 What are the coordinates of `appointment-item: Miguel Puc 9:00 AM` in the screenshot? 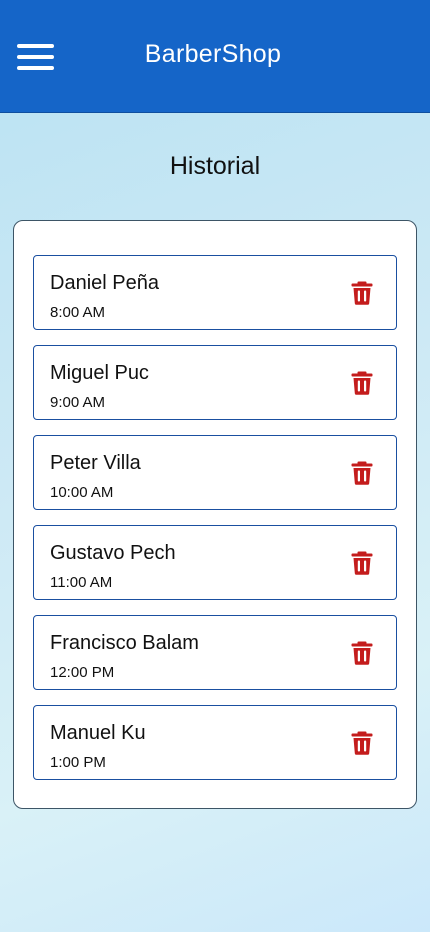 It's located at (215, 382).